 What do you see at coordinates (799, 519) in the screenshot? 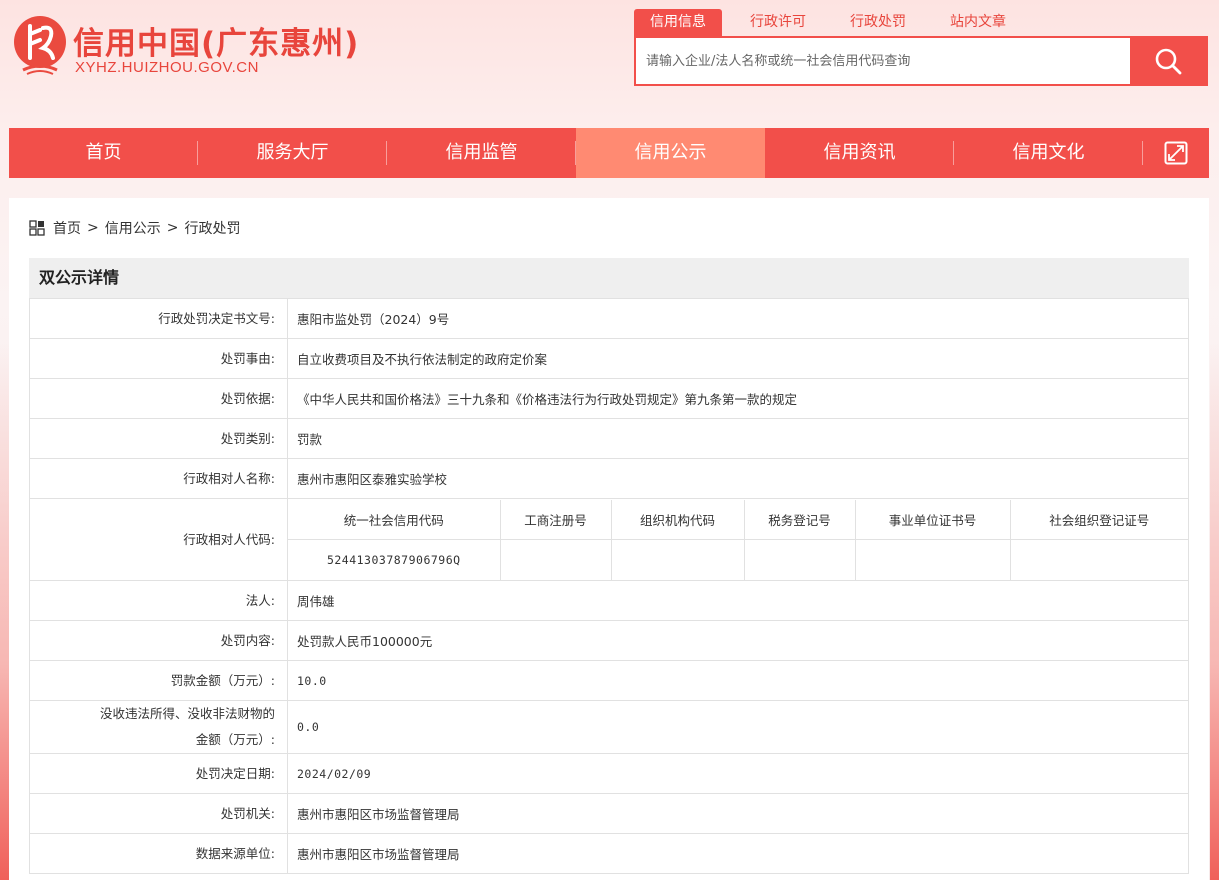
I see `code-header-tax-reg: 税务登记号` at bounding box center [799, 519].